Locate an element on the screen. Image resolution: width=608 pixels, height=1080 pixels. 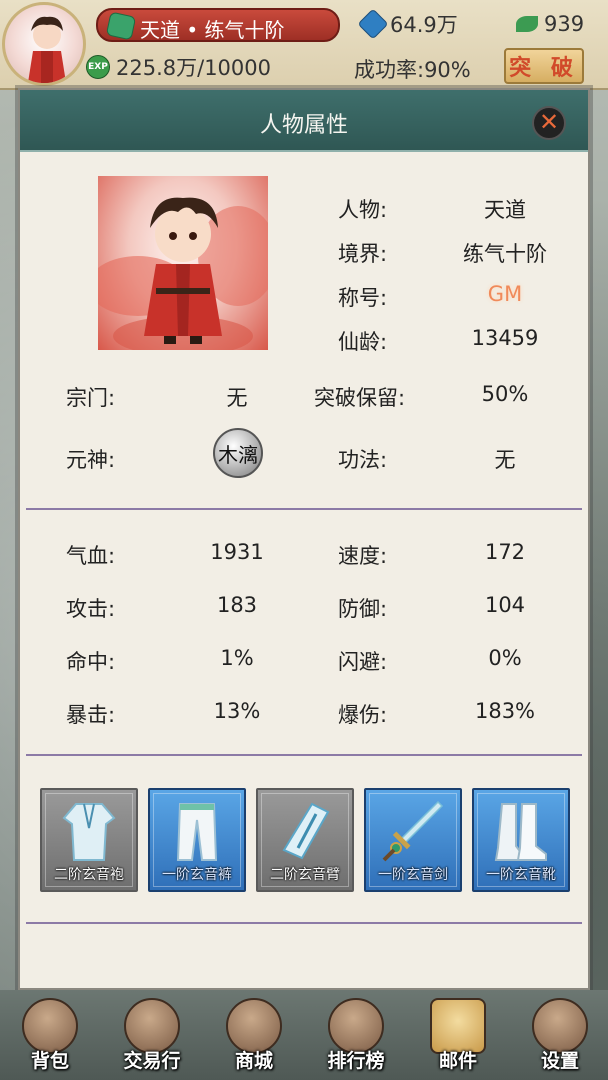
nav-label: 交易行 is located at coordinates (152, 1061).